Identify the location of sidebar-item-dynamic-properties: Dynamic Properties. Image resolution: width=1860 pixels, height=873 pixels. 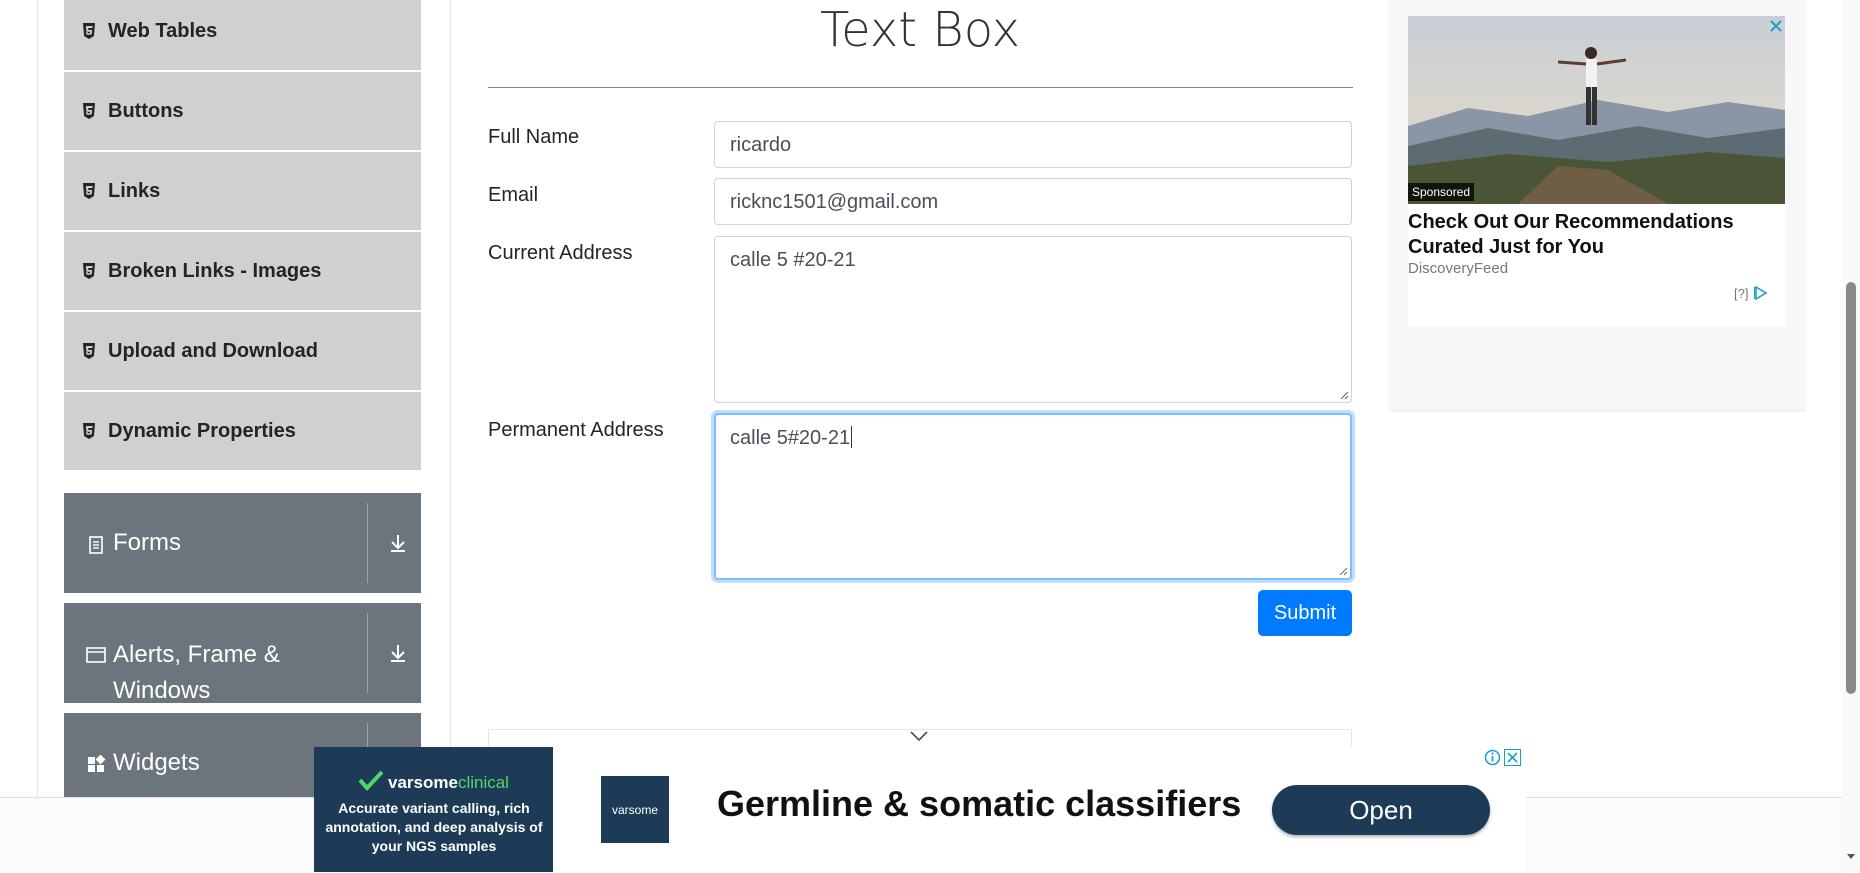
(242, 431).